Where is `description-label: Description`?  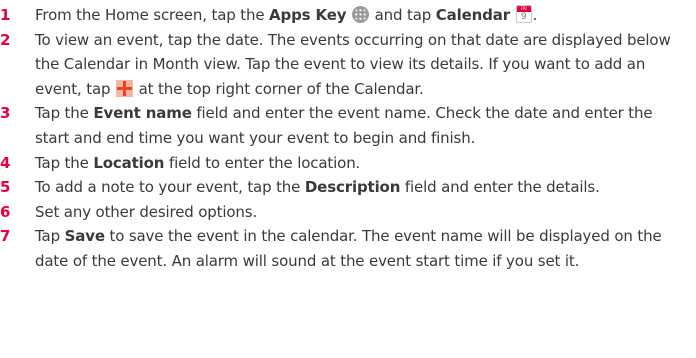 description-label: Description is located at coordinates (352, 187).